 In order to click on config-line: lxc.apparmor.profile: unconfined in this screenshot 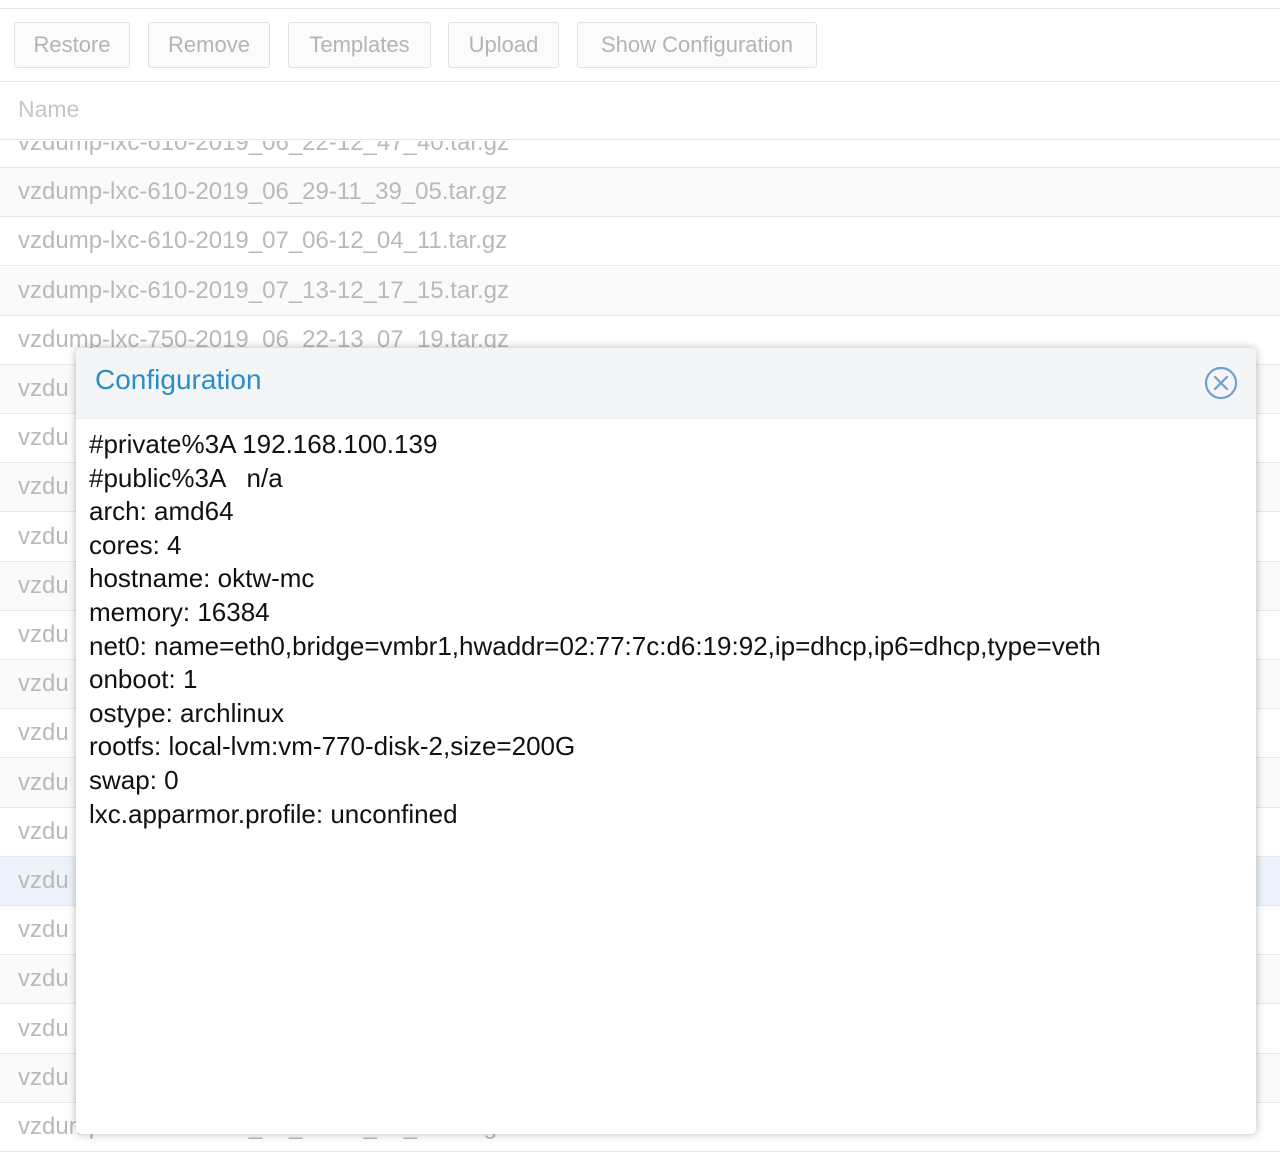, I will do `click(273, 813)`.